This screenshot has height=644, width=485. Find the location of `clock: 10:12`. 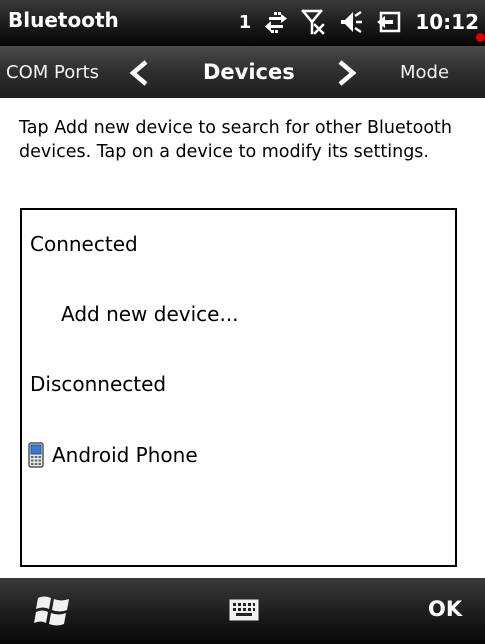

clock: 10:12 is located at coordinates (447, 22).